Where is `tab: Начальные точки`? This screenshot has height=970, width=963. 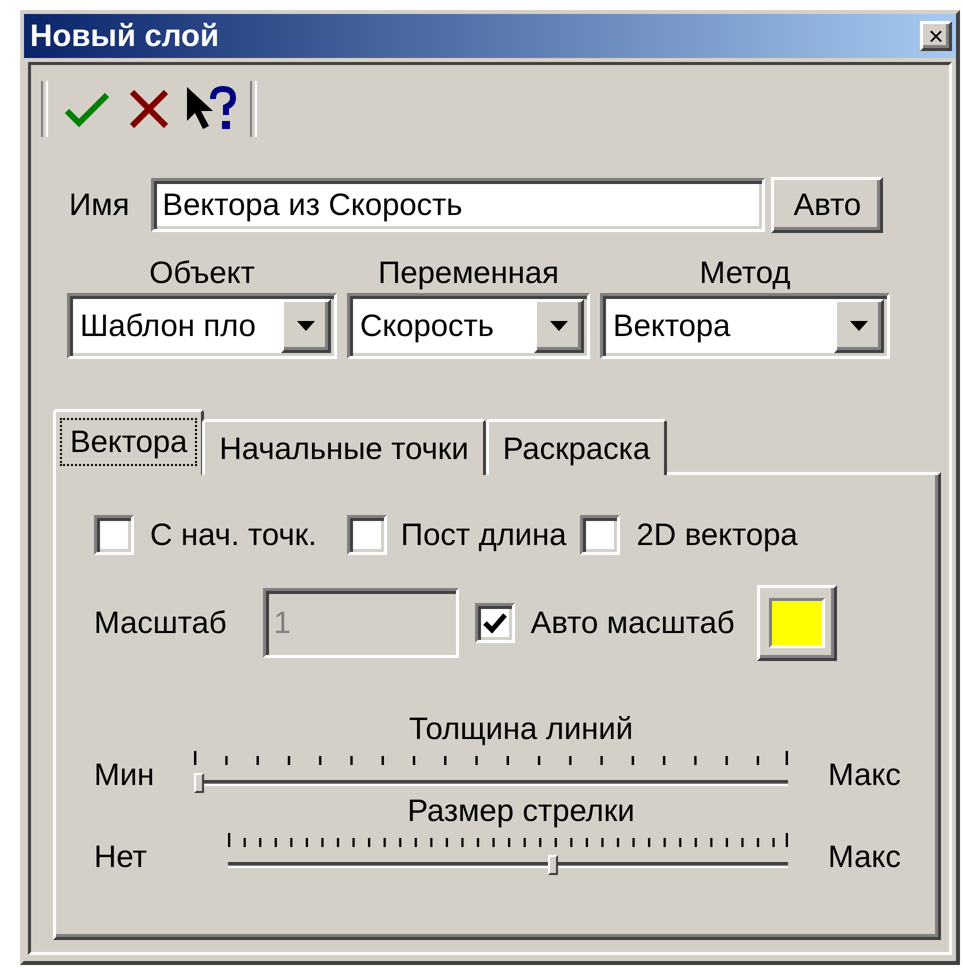
tab: Начальные точки is located at coordinates (344, 447).